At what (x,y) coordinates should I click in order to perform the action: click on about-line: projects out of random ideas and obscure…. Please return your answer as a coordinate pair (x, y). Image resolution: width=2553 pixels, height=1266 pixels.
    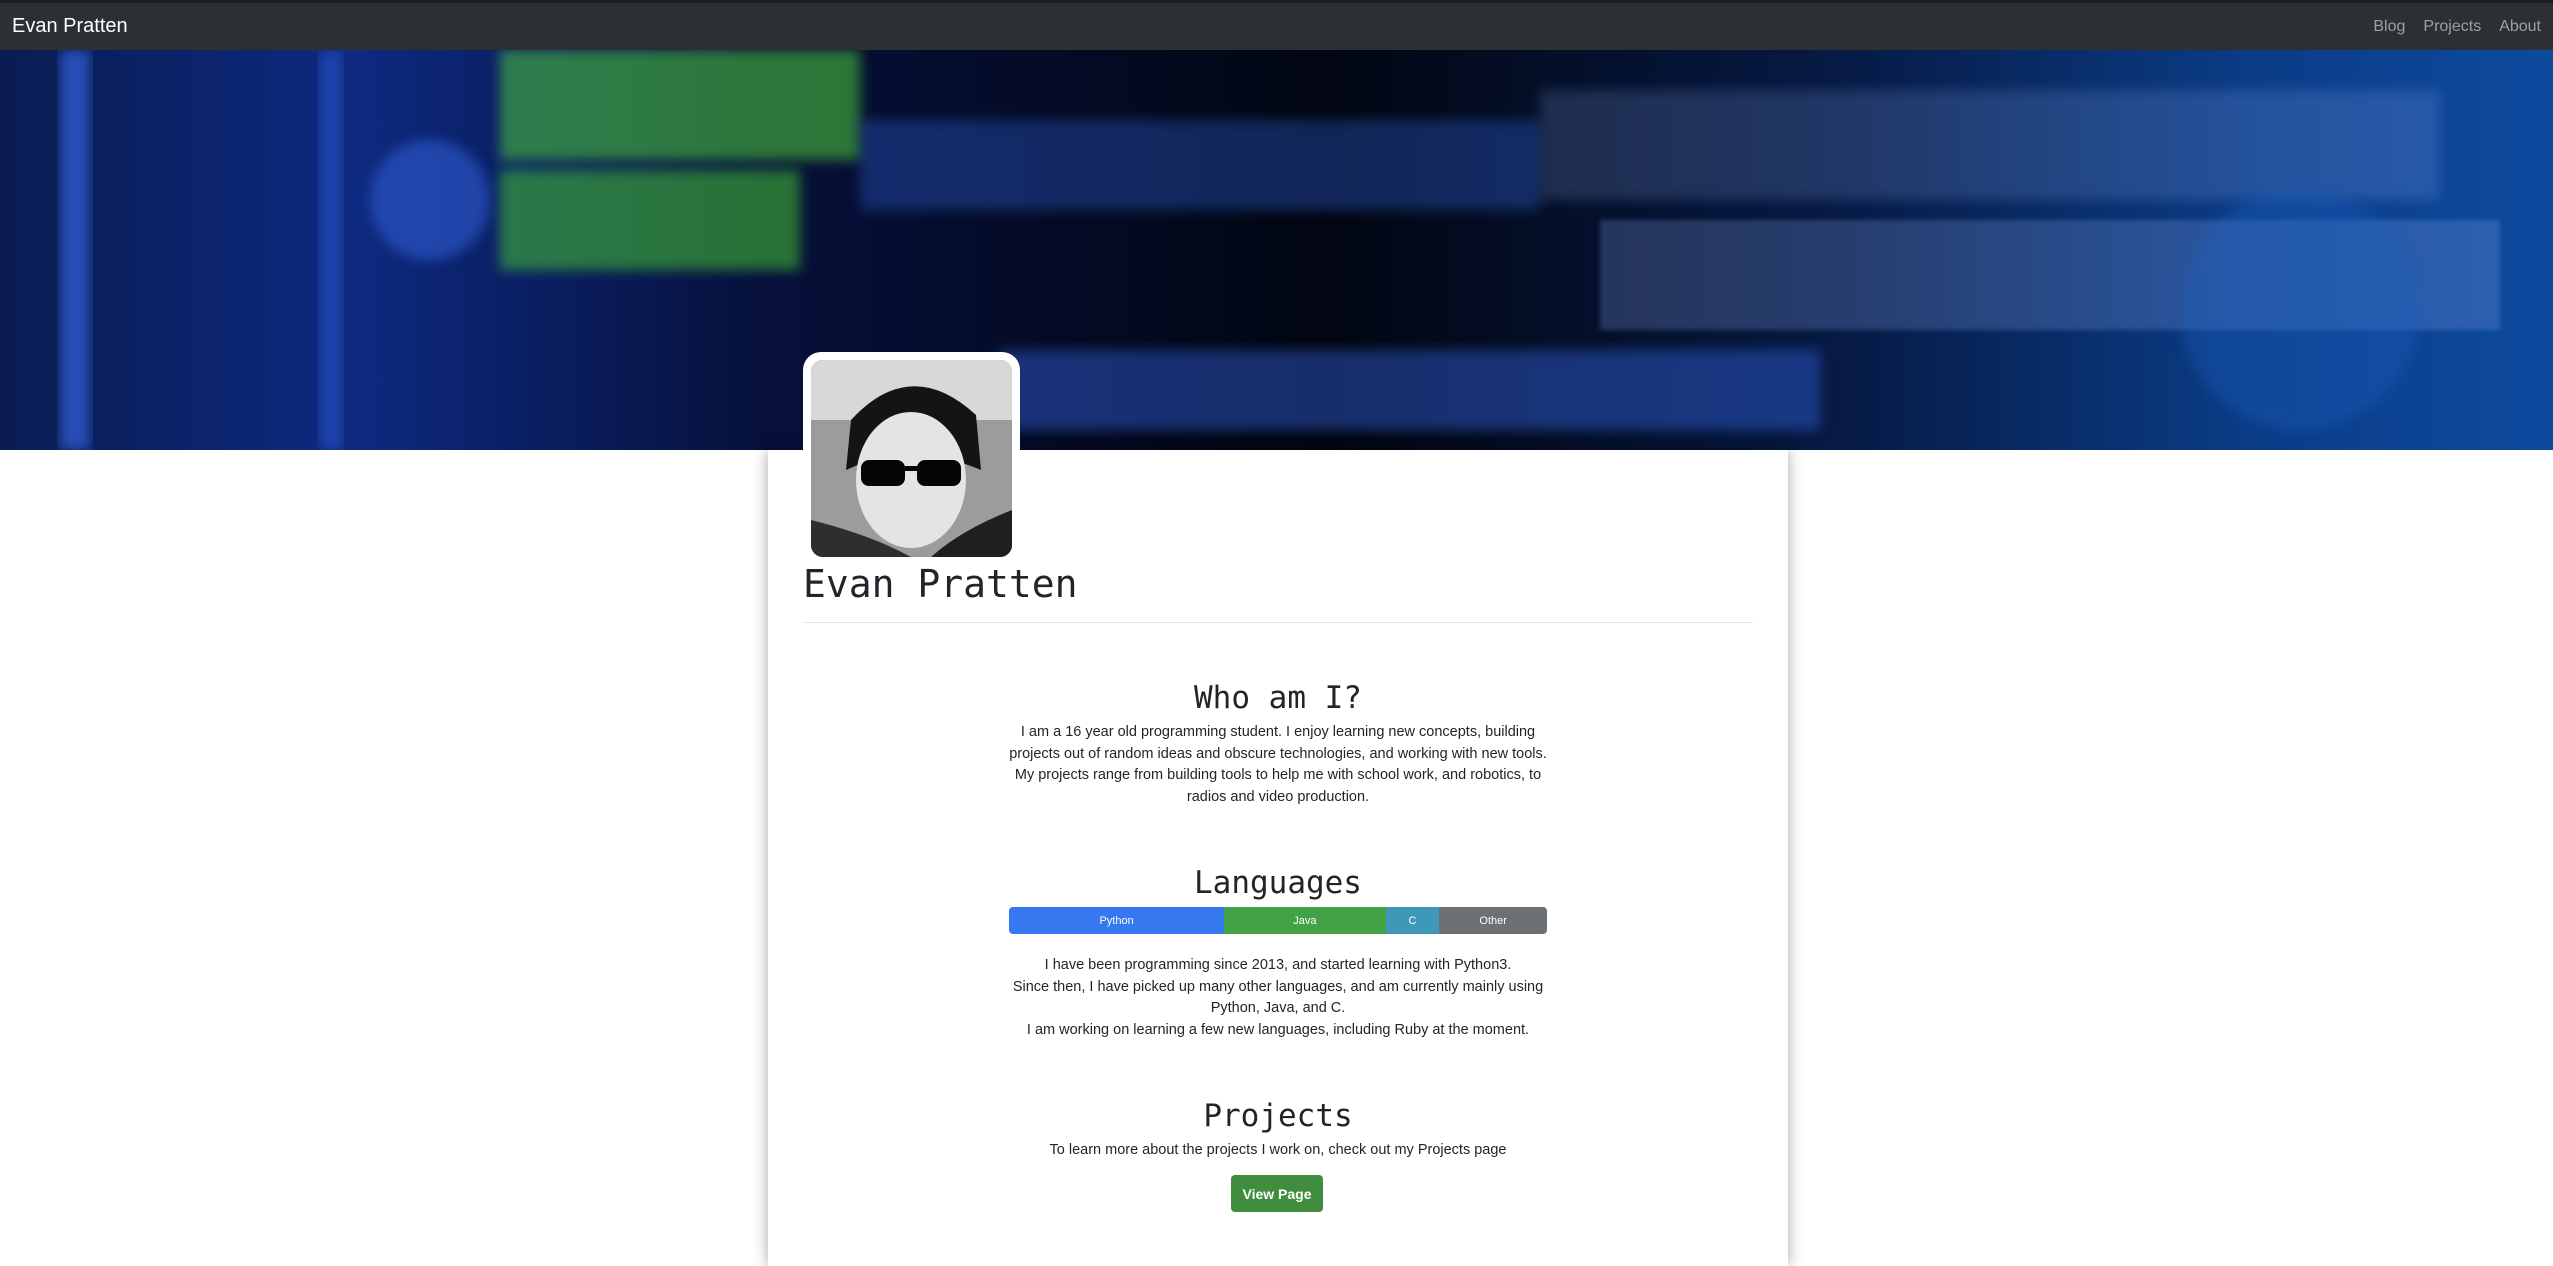
    Looking at the image, I should click on (1278, 753).